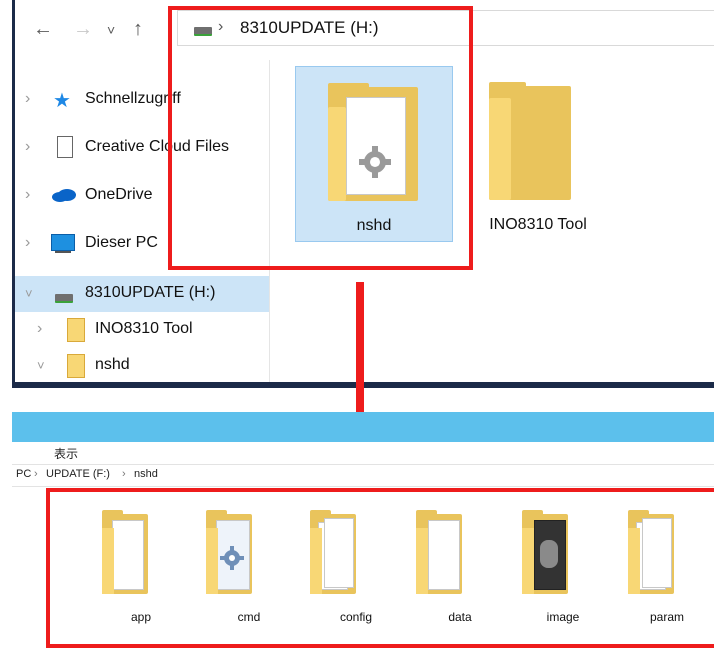  Describe the element at coordinates (363, 427) in the screenshot. I see `title-ribbon` at that location.